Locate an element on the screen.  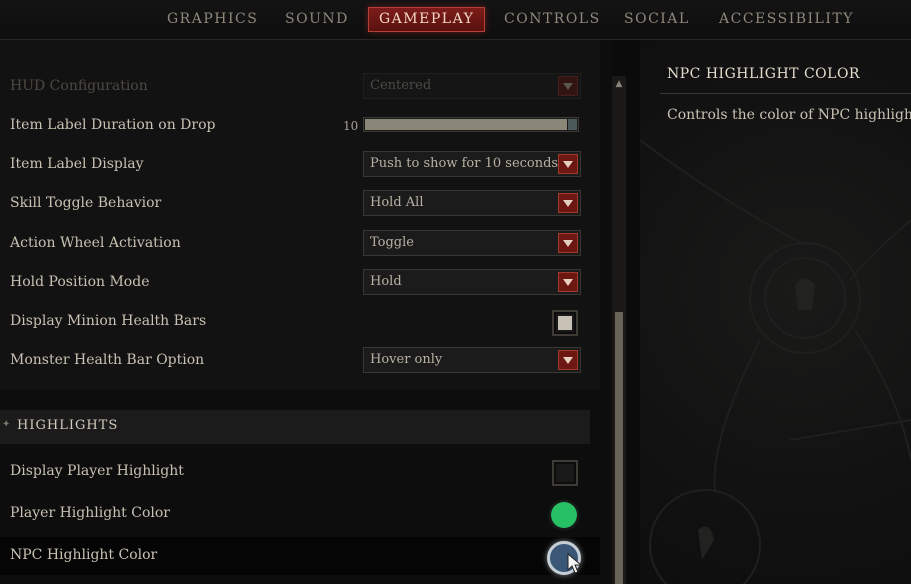
divider is located at coordinates (785, 93).